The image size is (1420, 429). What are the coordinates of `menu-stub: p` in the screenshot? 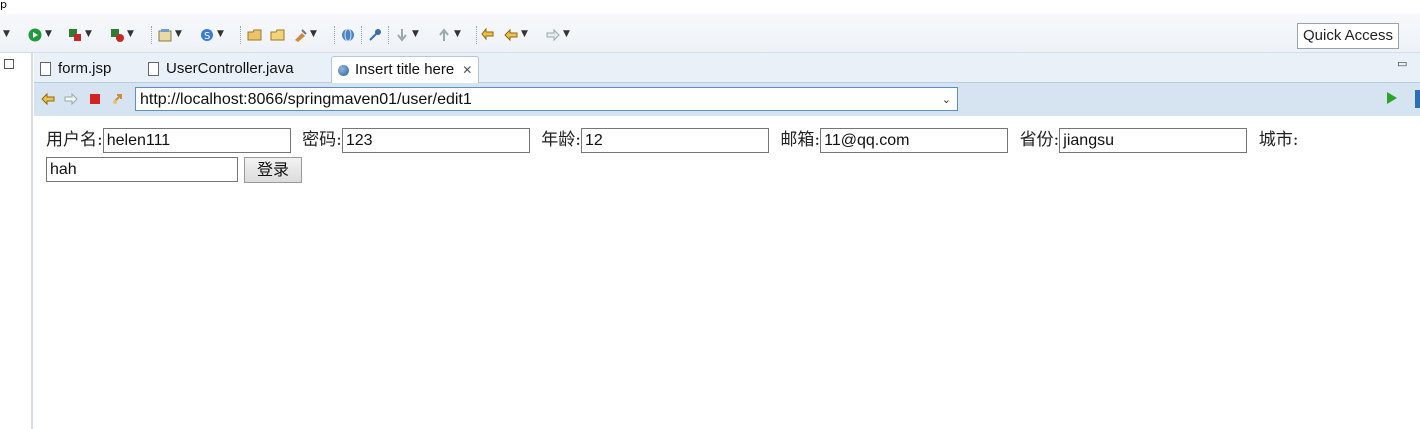 It's located at (710, 7).